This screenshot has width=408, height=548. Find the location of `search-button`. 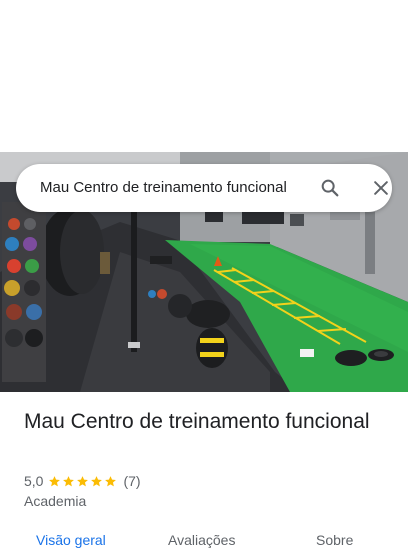

search-button is located at coordinates (330, 188).